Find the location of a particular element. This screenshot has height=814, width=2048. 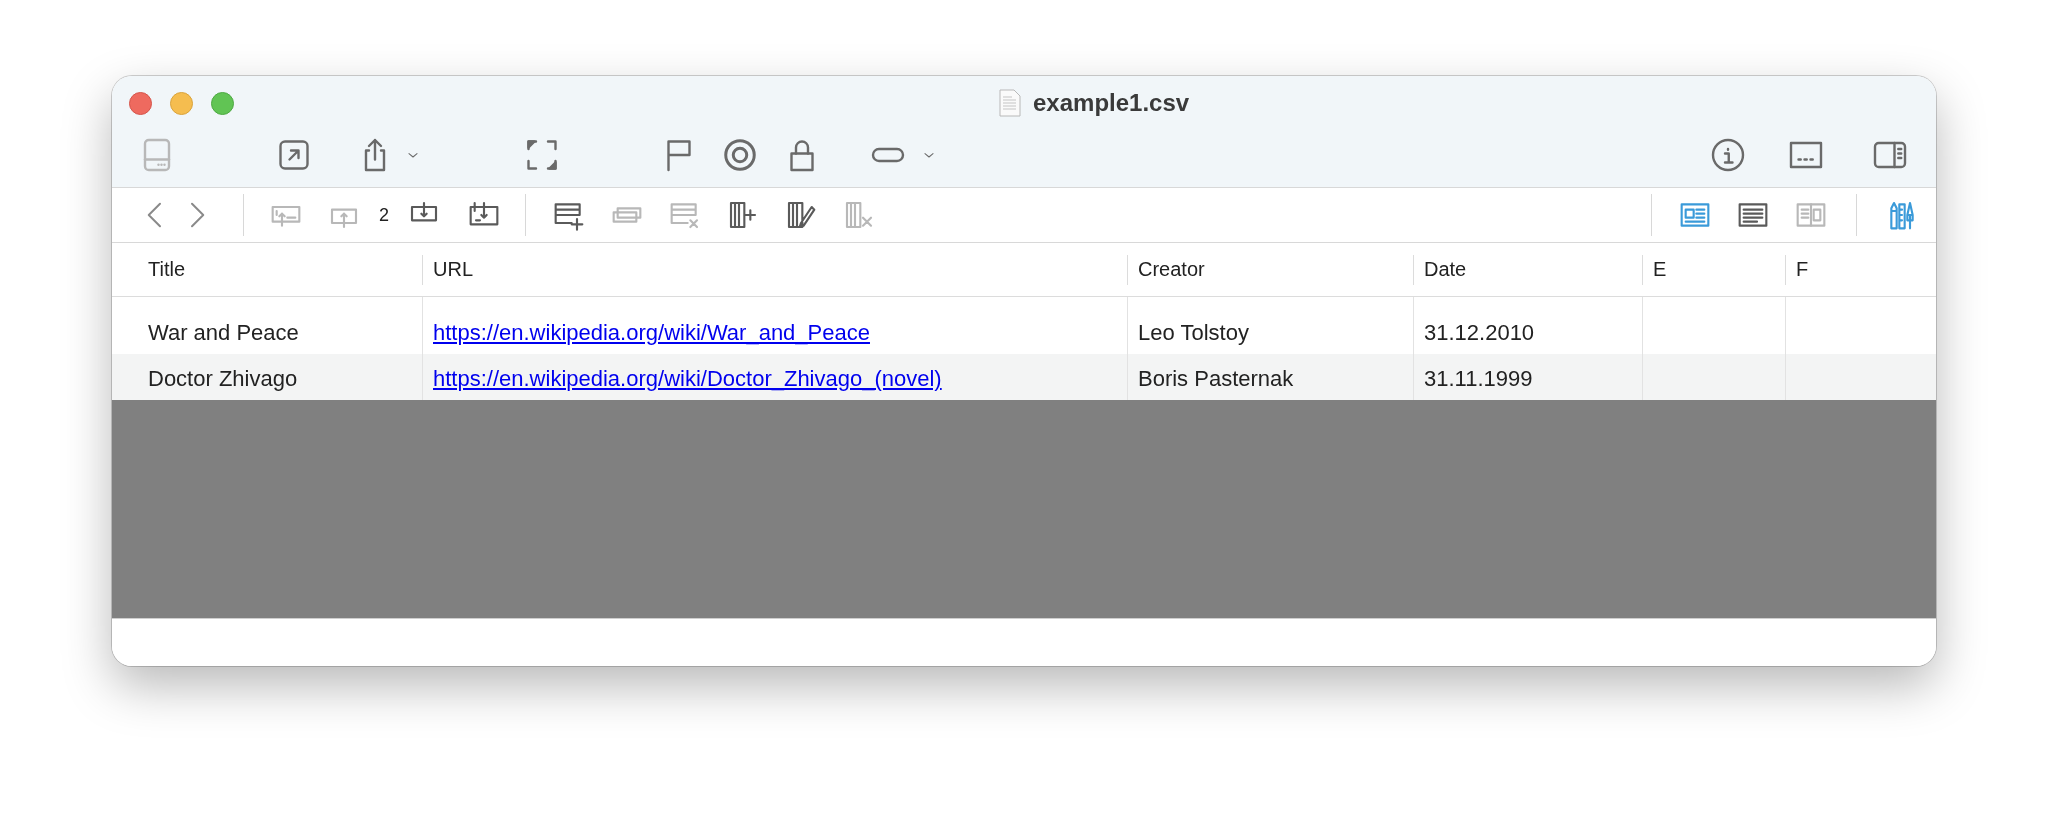

url-link: https://en.wikipedia.org/wiki/Doctor_Zhivago_(novel) is located at coordinates (687, 379).